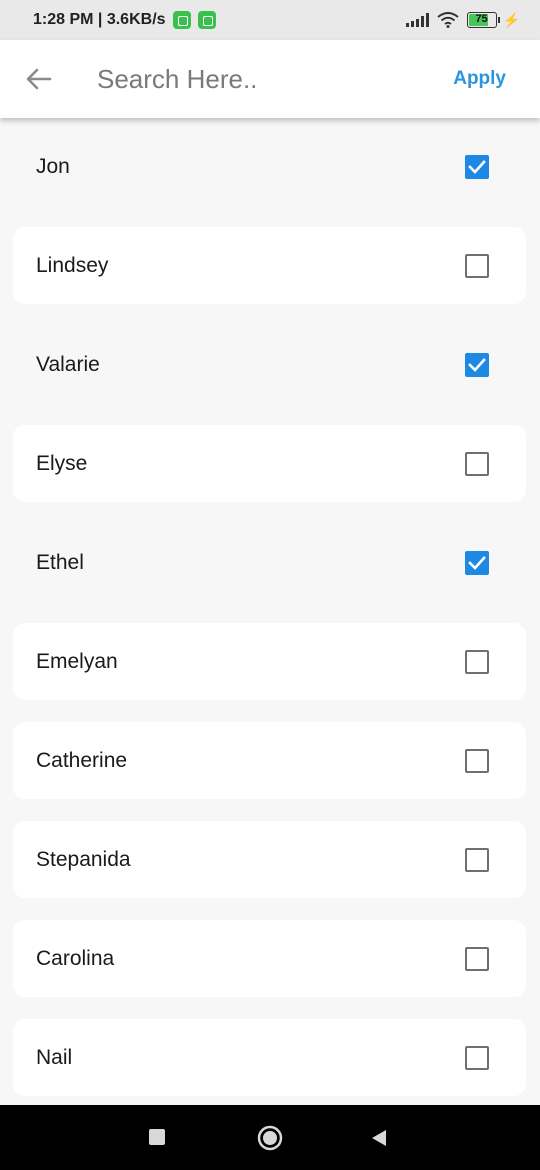  I want to click on list-item-label: Elyse, so click(62, 463).